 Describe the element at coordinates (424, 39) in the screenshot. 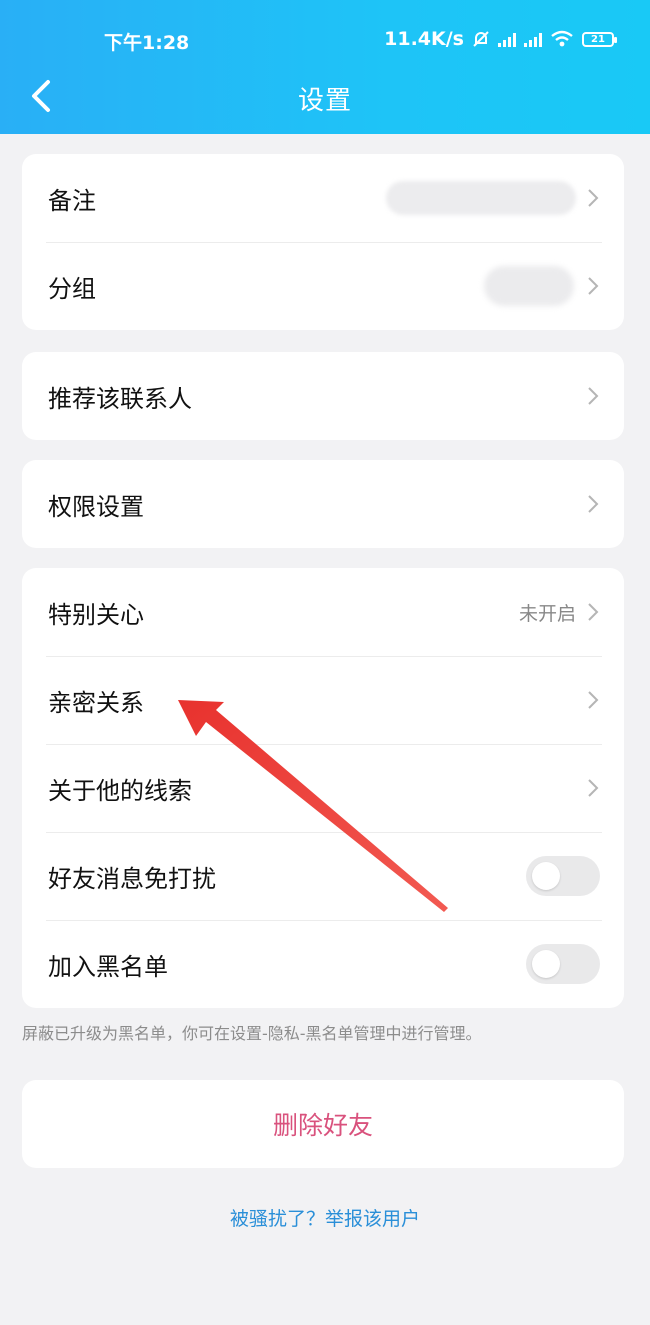

I see `network-speed: 11.4K/s` at that location.